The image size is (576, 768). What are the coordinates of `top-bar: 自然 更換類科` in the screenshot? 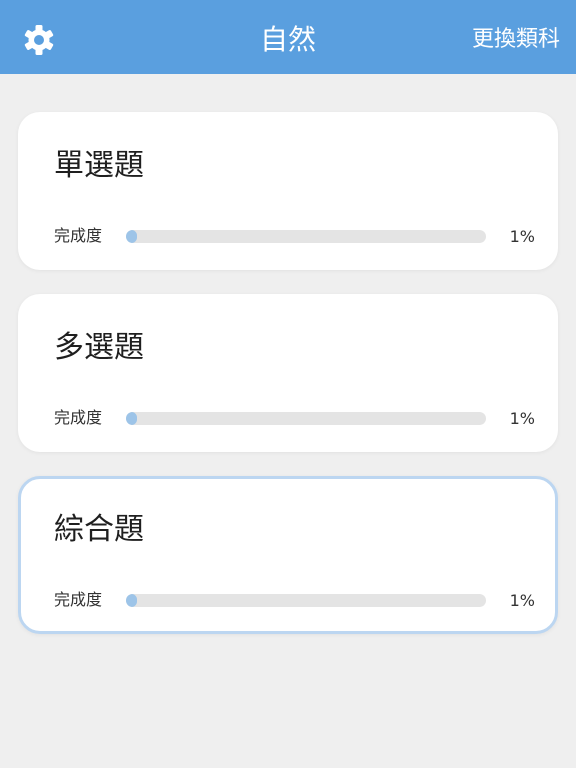 It's located at (288, 37).